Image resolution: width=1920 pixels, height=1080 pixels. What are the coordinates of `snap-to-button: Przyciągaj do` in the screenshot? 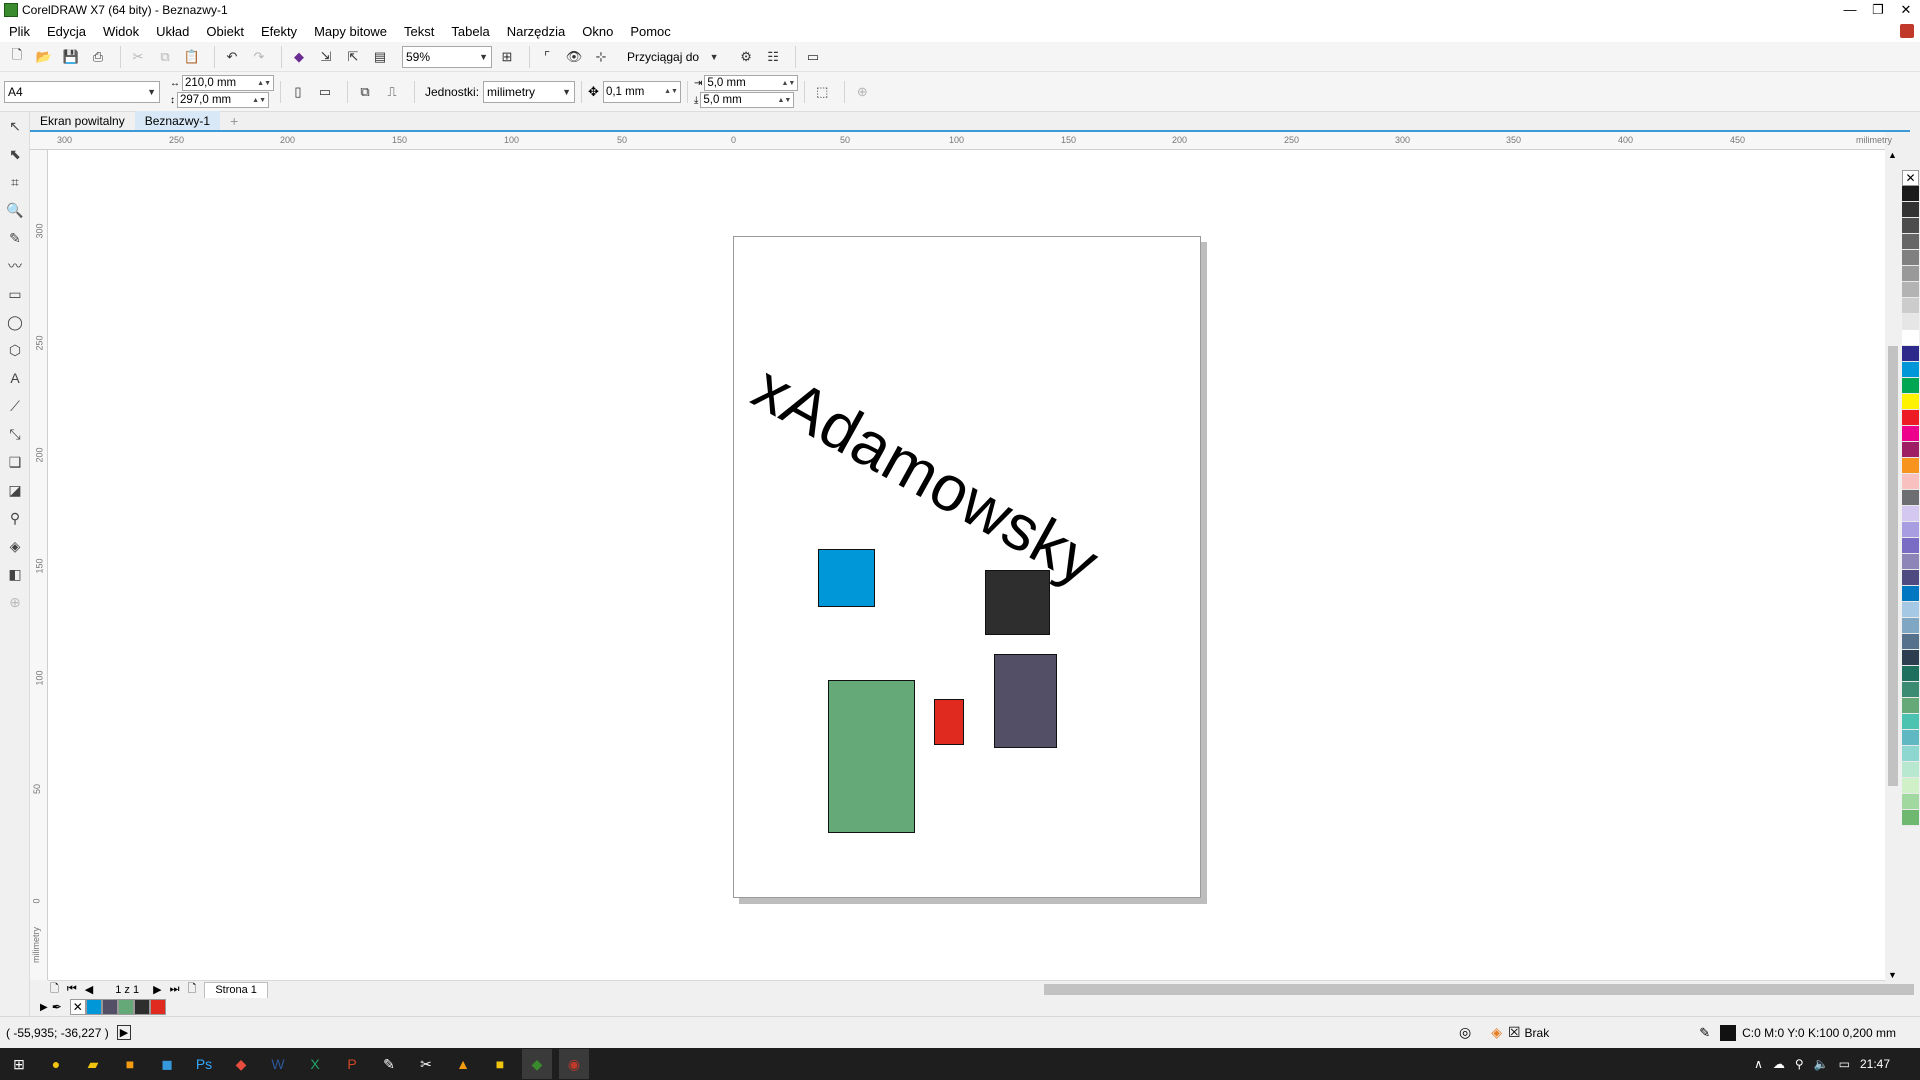 It's located at (663, 57).